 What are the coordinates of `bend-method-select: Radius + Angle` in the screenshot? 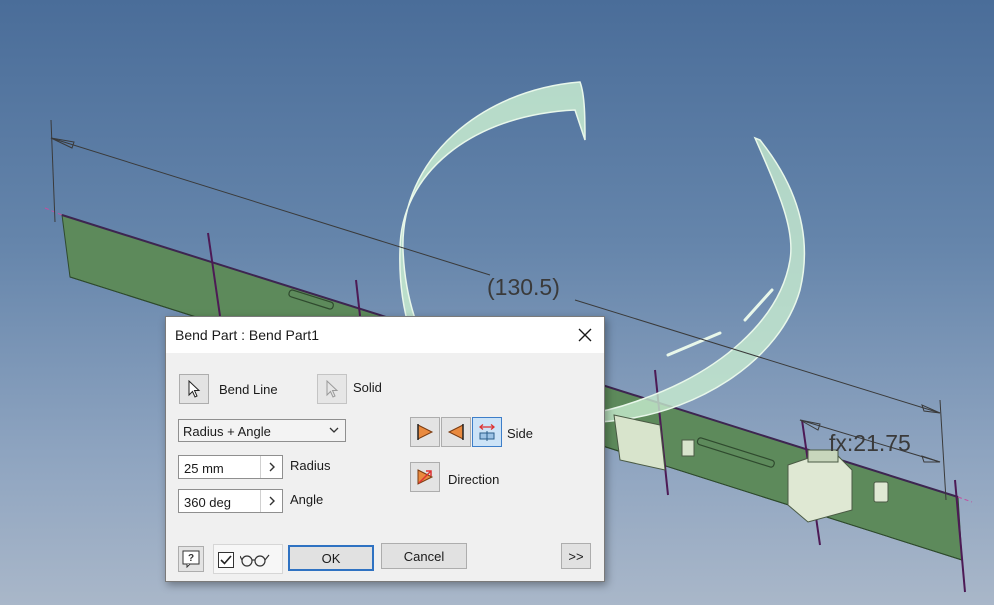 It's located at (262, 430).